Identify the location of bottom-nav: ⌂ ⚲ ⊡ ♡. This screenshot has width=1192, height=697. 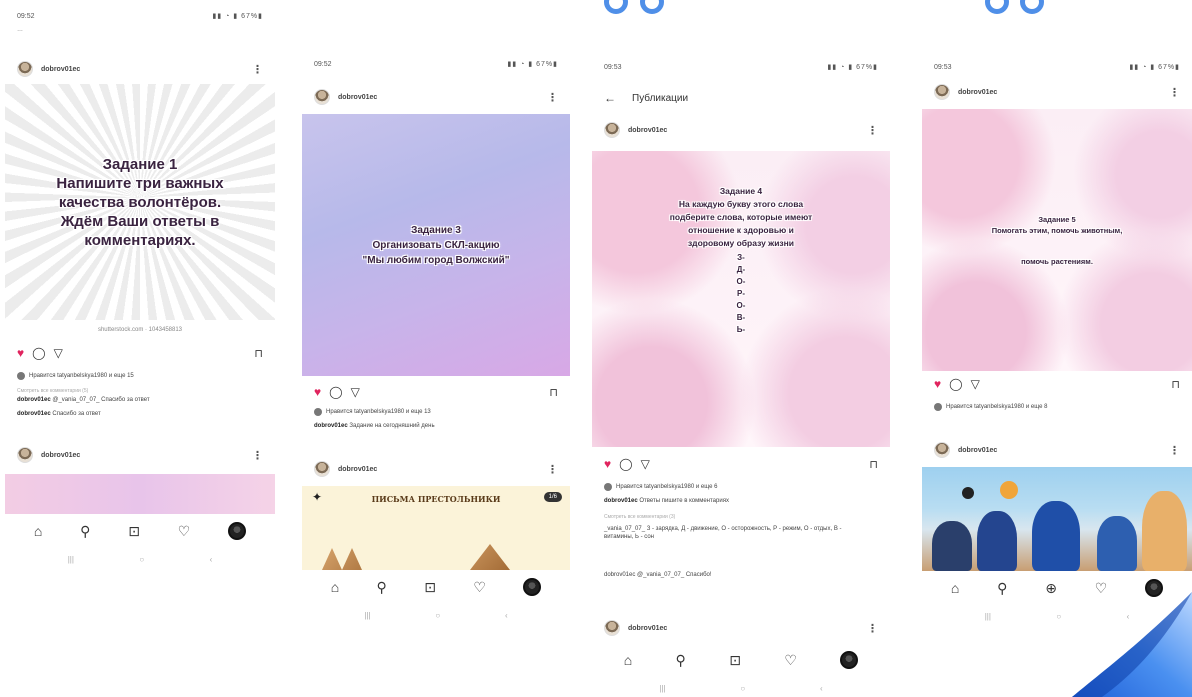
(140, 531).